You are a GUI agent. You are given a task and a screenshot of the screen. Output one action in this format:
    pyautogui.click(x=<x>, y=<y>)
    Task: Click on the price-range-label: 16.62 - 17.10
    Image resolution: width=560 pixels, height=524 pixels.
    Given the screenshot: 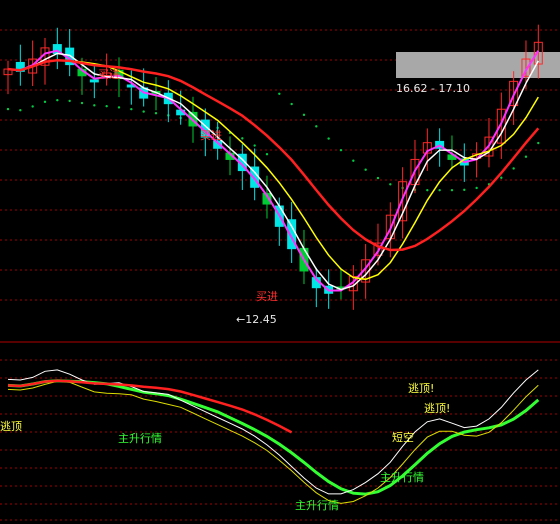 What is the action you would take?
    pyautogui.click(x=433, y=88)
    